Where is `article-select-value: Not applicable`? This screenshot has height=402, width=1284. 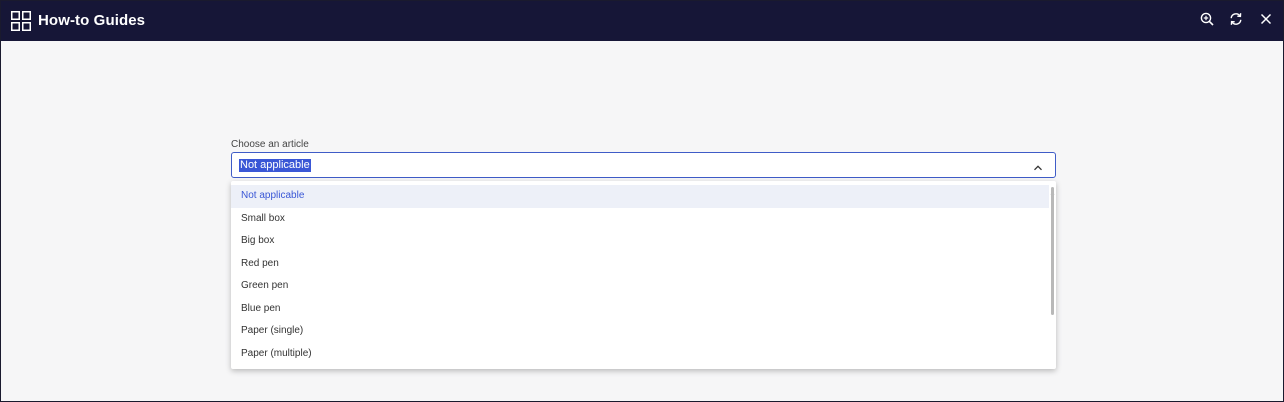 article-select-value: Not applicable is located at coordinates (275, 165).